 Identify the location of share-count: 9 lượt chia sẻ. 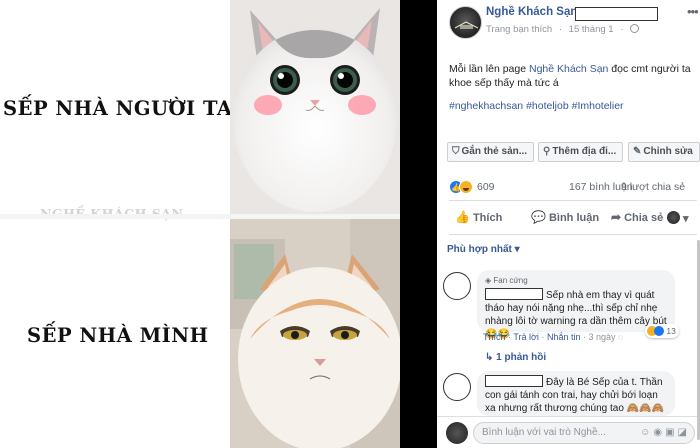
(653, 187).